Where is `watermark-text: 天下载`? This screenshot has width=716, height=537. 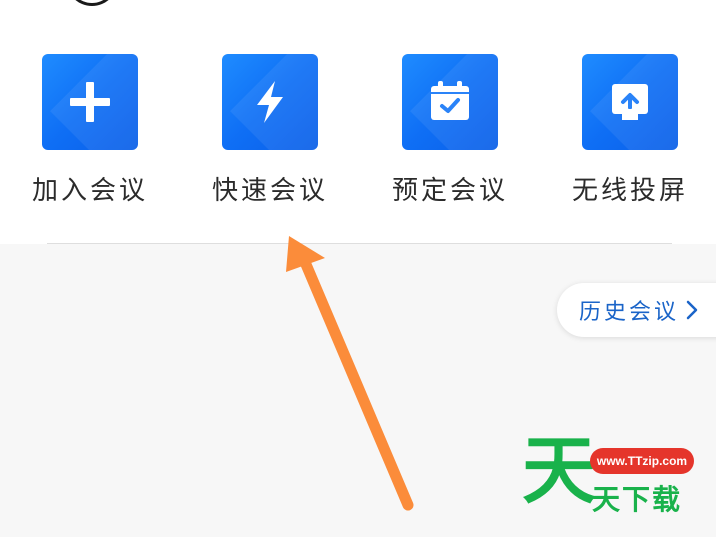 watermark-text: 天下载 is located at coordinates (637, 499).